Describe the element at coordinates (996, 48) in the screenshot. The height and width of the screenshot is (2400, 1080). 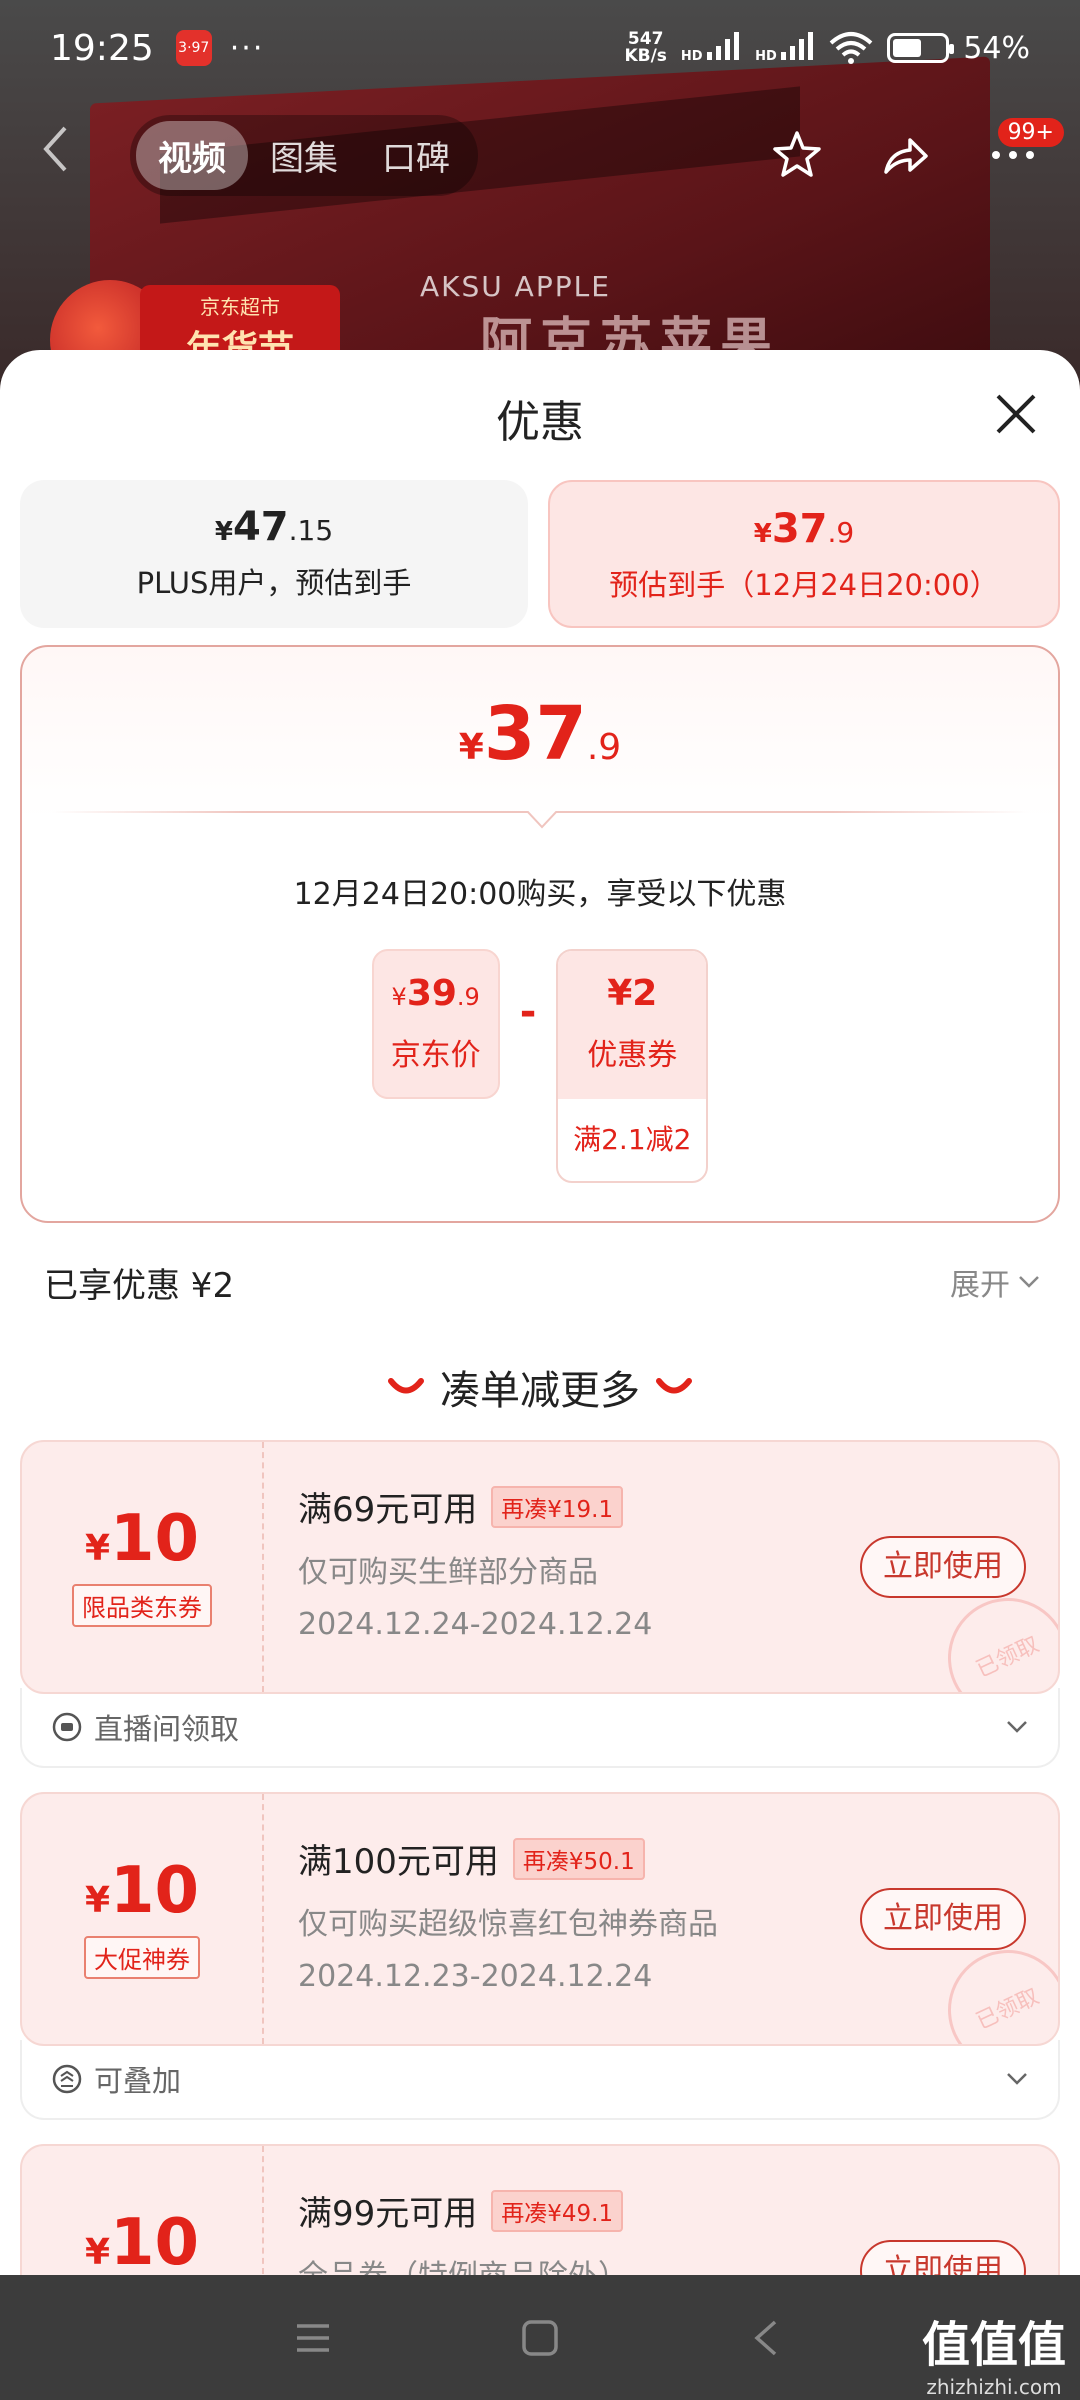
I see `battery-percent: 54%` at that location.